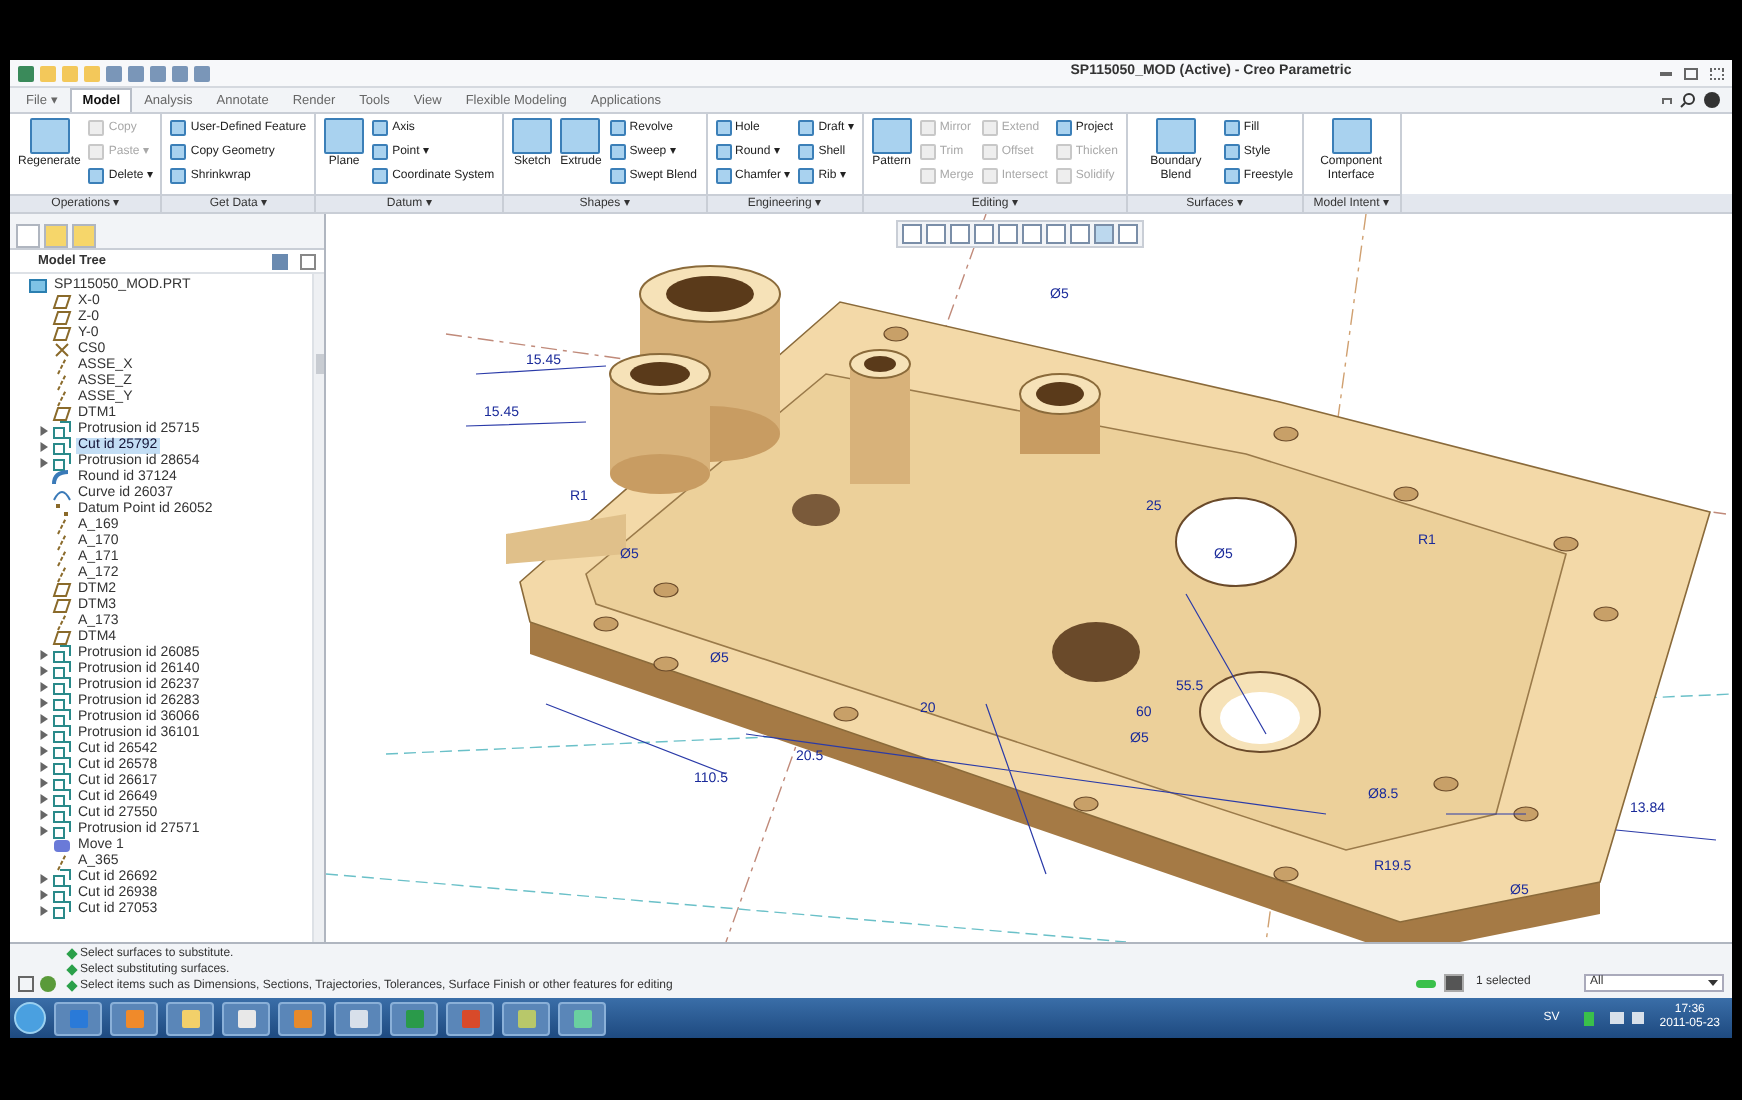  I want to click on search-icon, so click(1688, 100).